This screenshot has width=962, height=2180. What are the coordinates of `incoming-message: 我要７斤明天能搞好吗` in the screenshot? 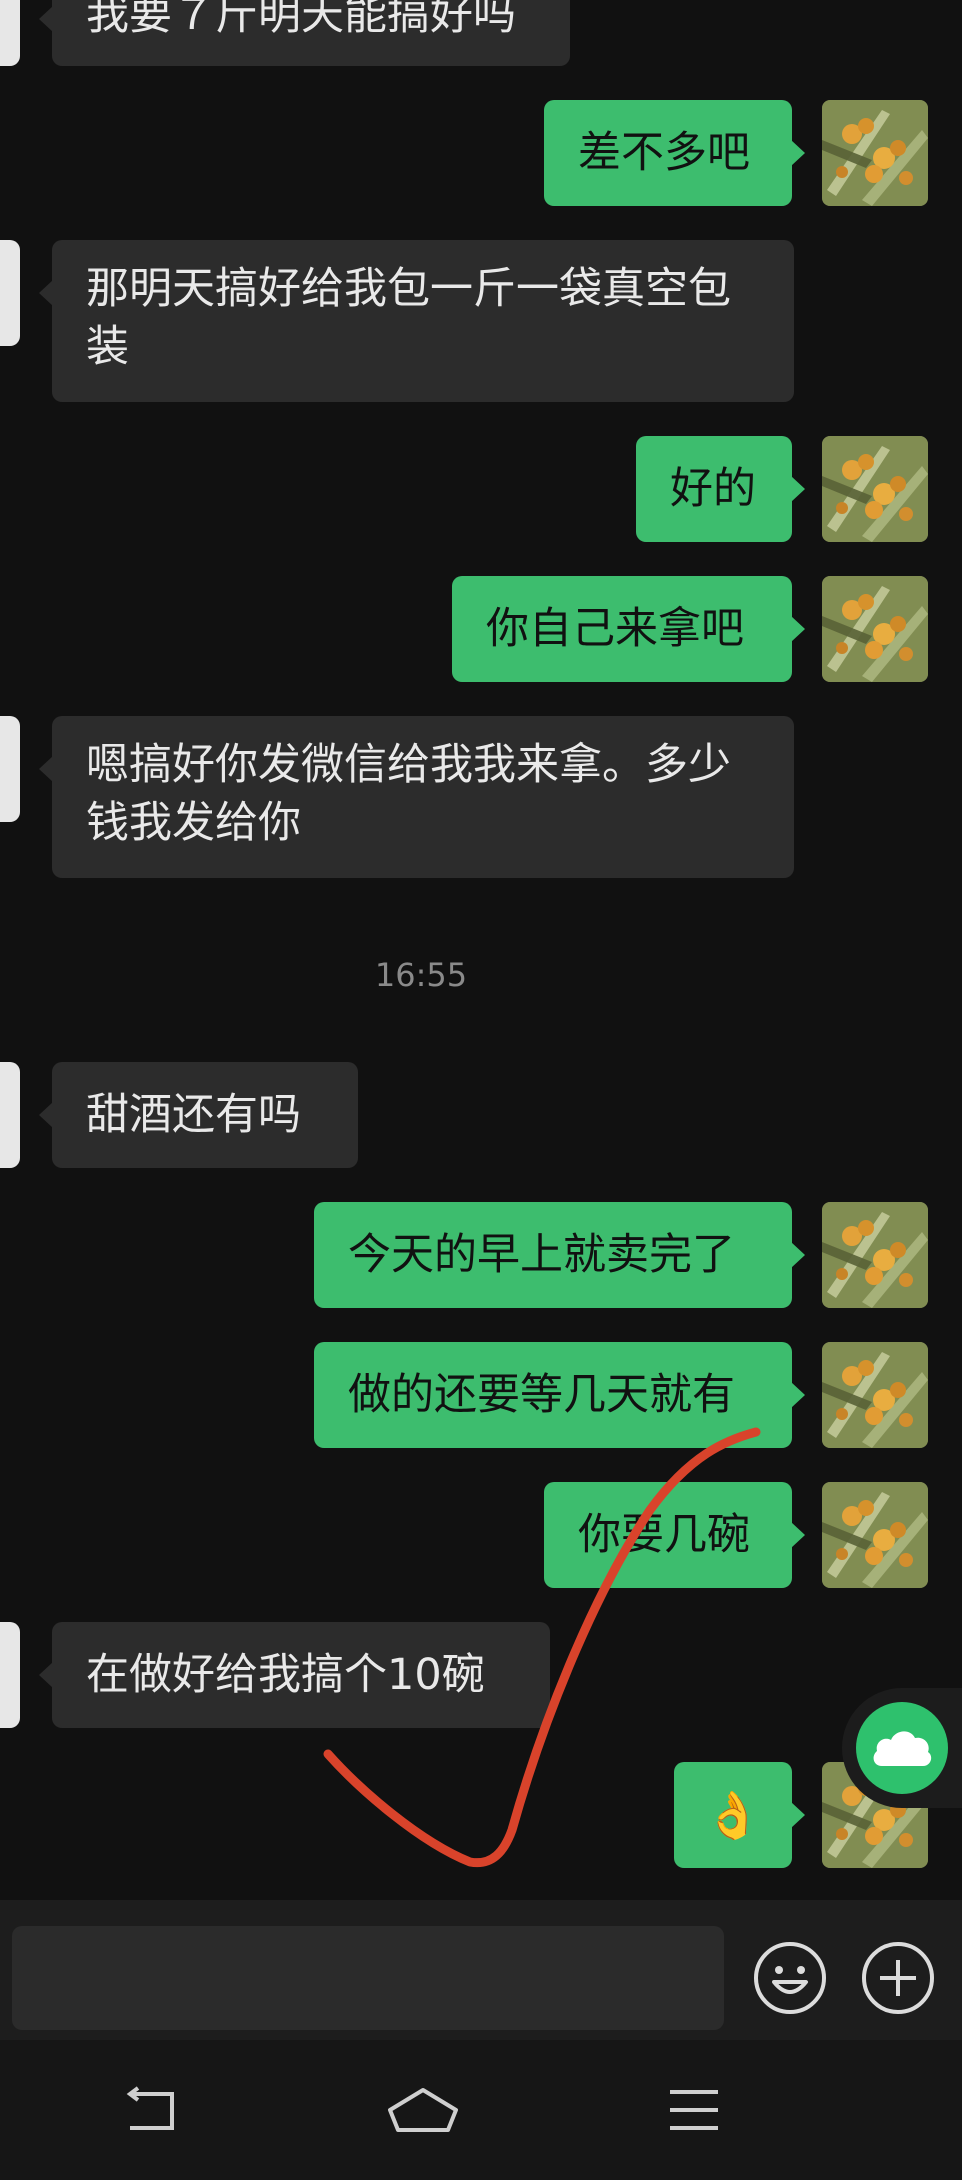 It's located at (304, 33).